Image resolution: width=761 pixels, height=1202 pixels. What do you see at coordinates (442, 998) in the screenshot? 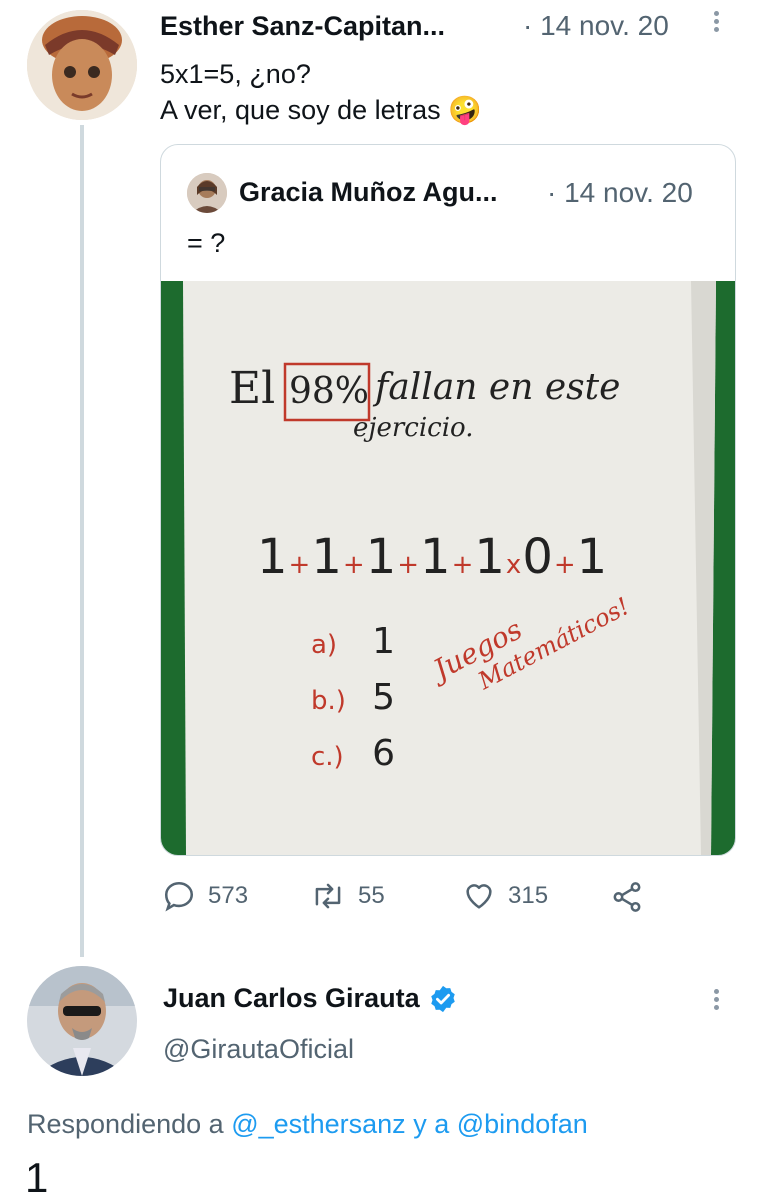
I see `verified-badge-icon` at bounding box center [442, 998].